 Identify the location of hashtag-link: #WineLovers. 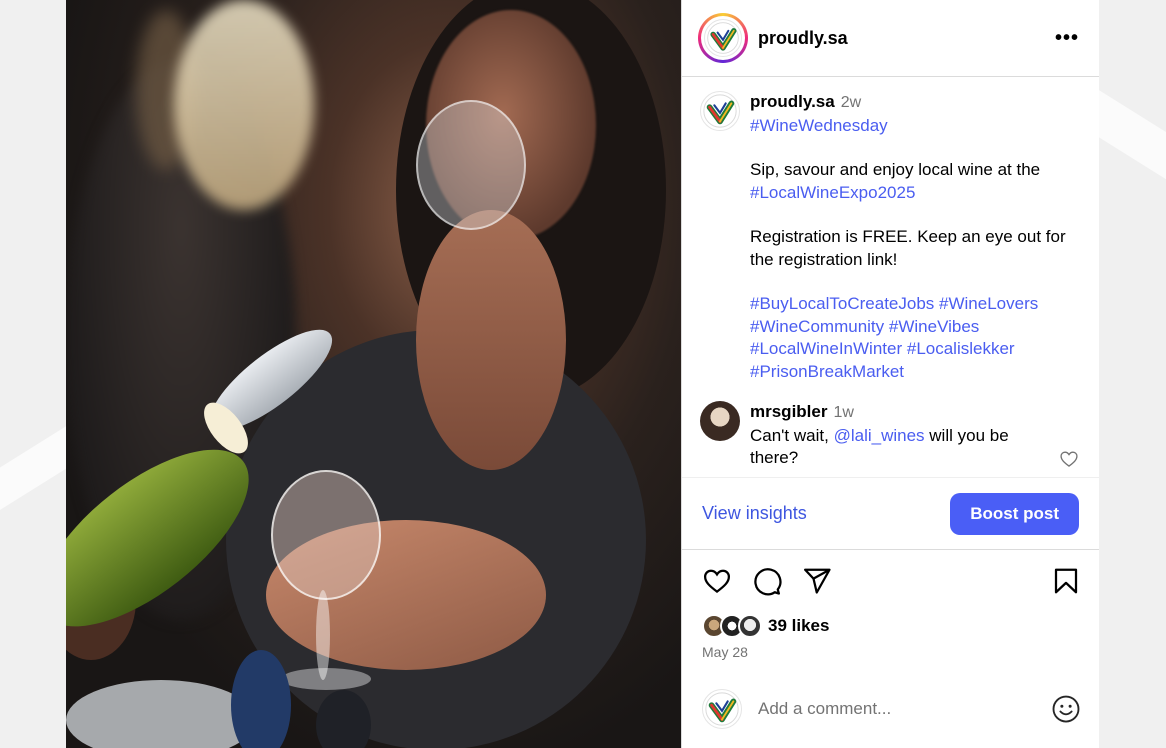
(988, 303).